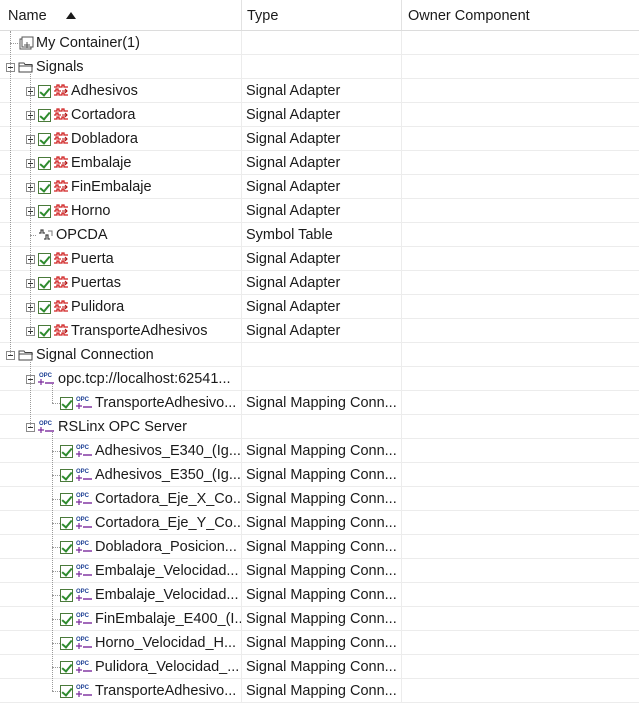  Describe the element at coordinates (319, 259) in the screenshot. I see `tree-row: Puerta Signal Adapter` at that location.